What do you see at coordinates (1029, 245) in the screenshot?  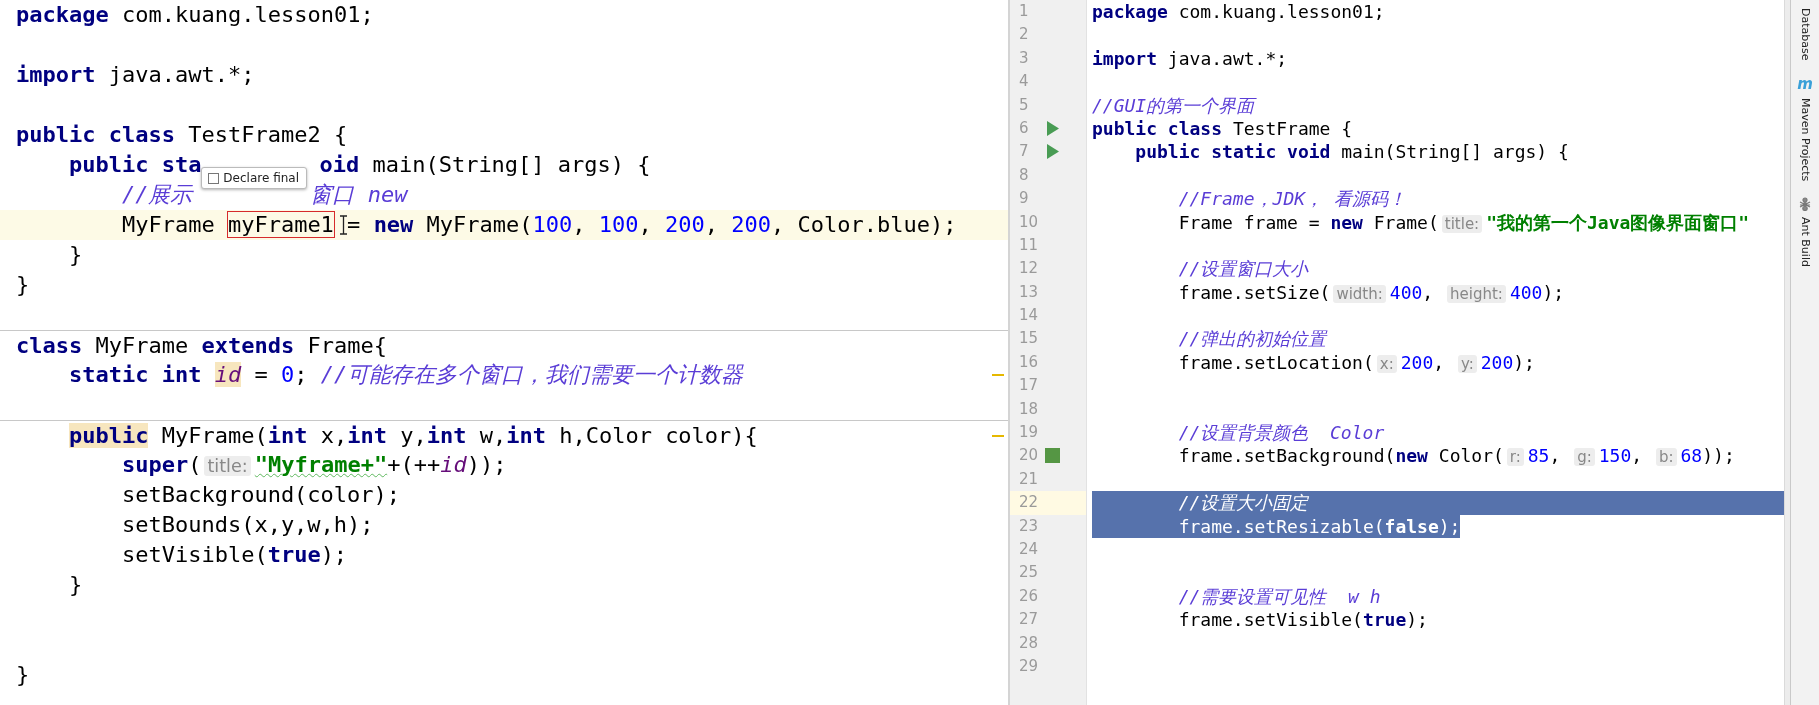 I see `line-number: 11` at bounding box center [1029, 245].